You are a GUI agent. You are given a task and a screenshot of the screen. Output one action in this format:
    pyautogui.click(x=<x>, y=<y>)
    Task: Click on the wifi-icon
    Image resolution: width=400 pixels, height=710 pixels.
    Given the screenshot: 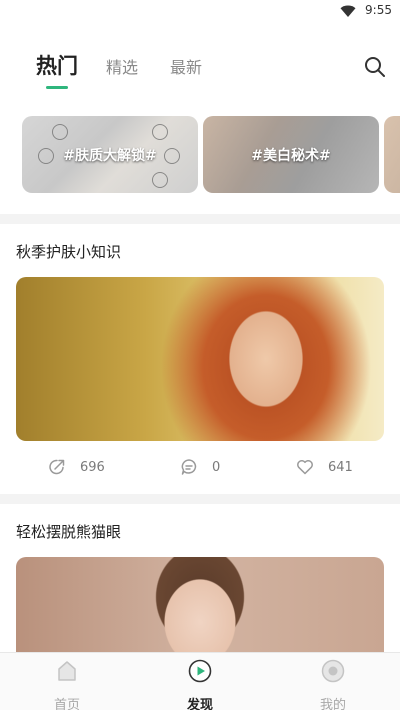 What is the action you would take?
    pyautogui.click(x=348, y=11)
    